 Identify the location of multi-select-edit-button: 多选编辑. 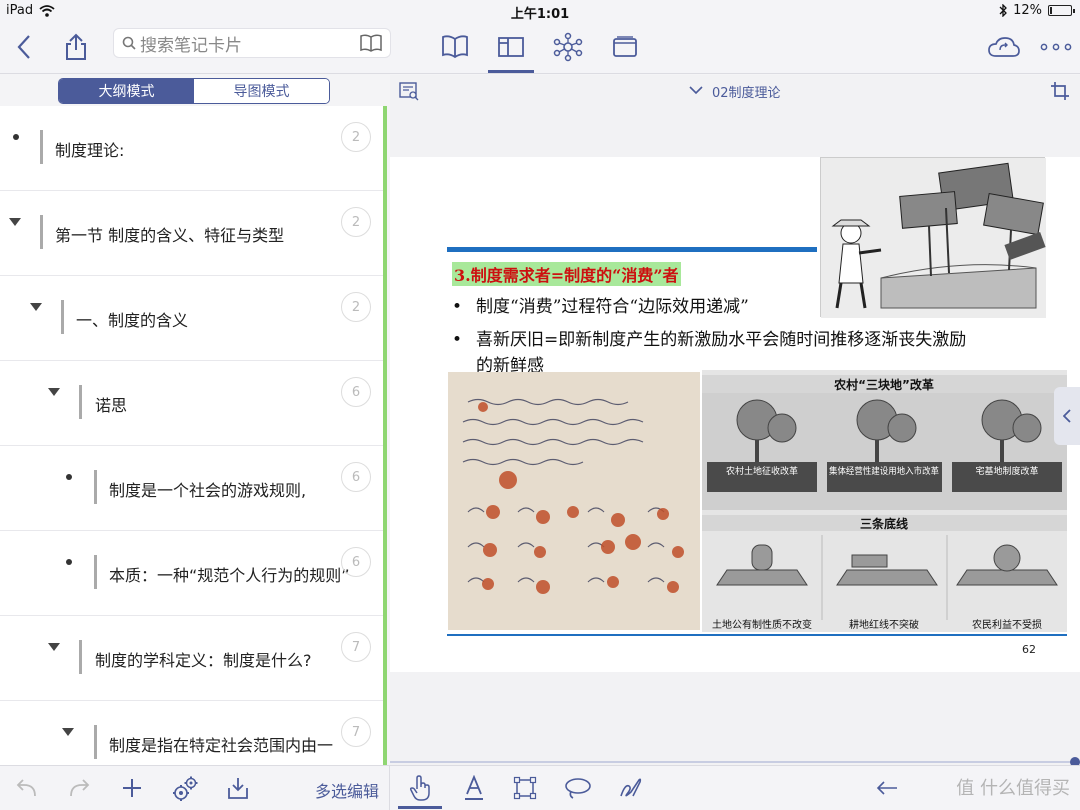
(347, 790).